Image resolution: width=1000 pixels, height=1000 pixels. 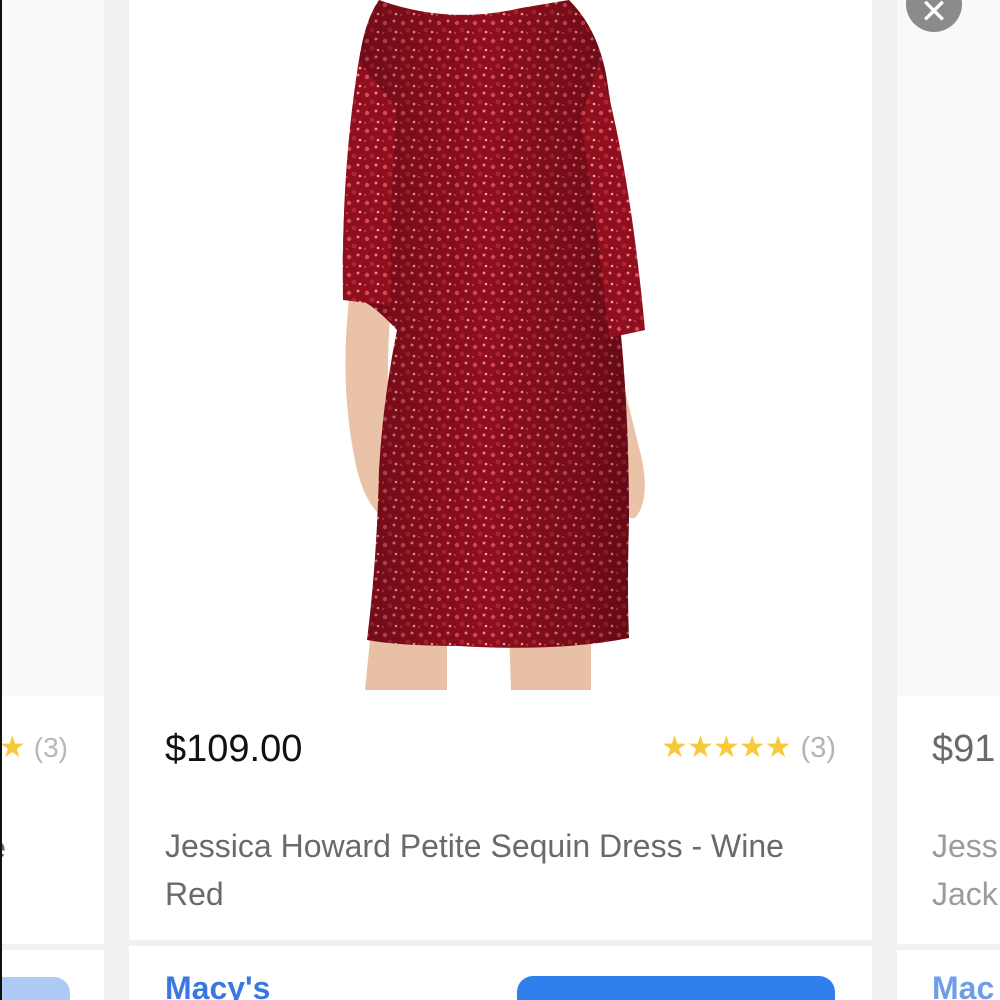 I want to click on product-rating: ★★★★★ (3), so click(x=748, y=747).